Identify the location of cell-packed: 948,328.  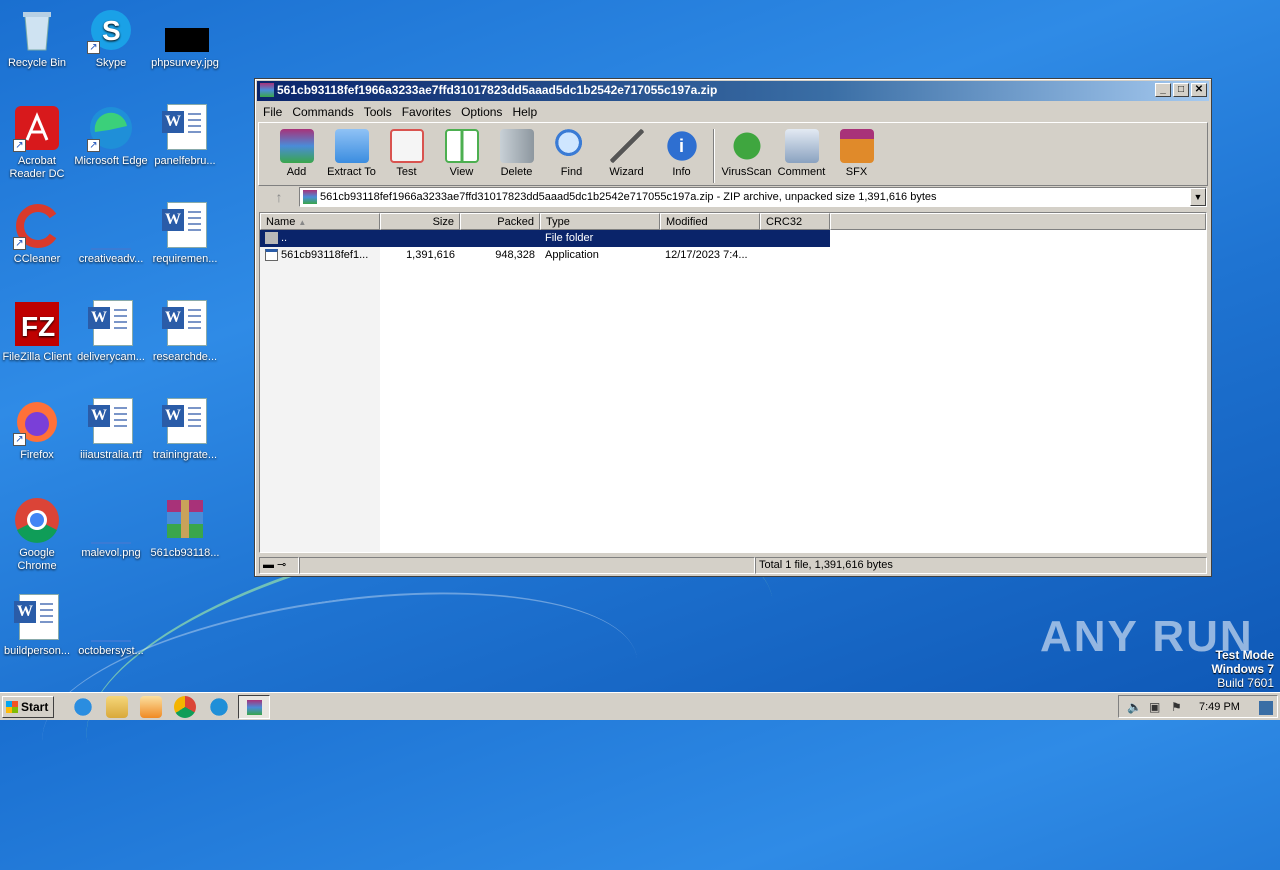
(515, 255).